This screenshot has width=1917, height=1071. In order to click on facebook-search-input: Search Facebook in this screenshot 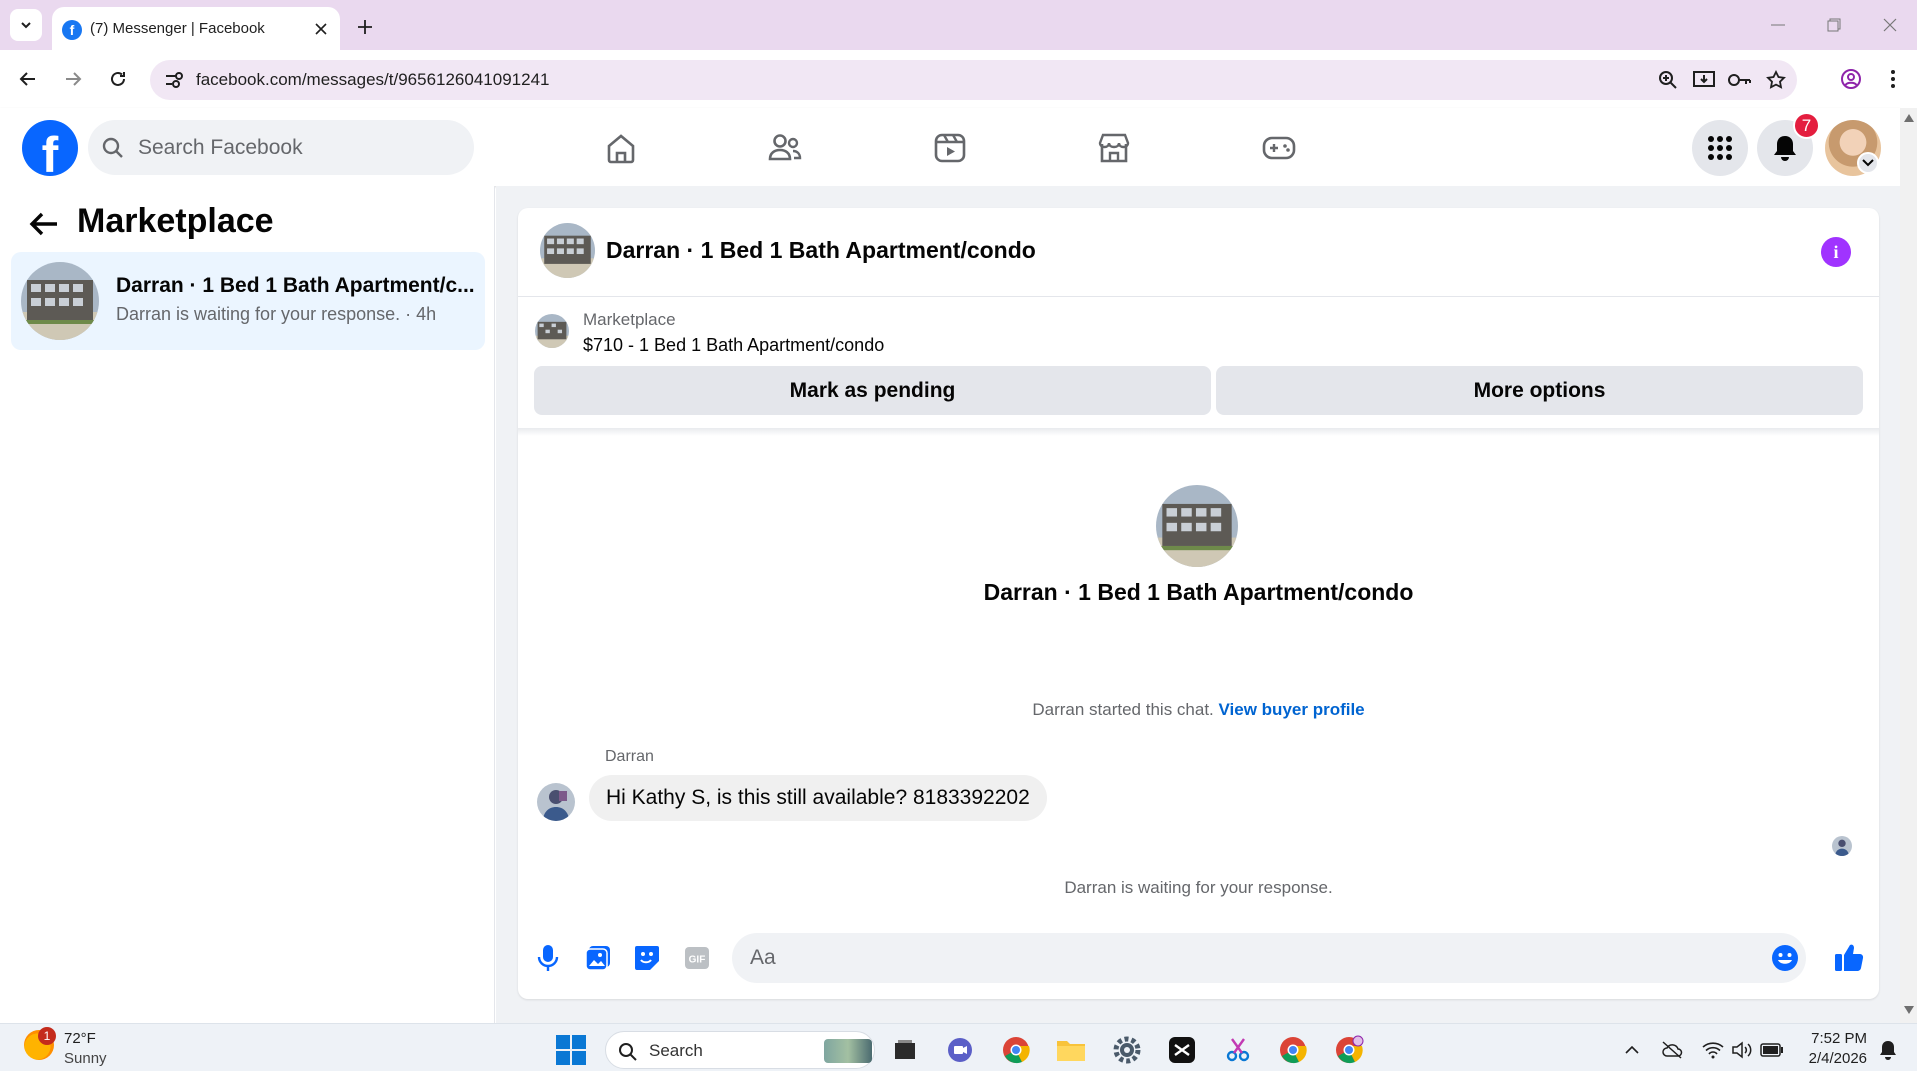, I will do `click(281, 147)`.